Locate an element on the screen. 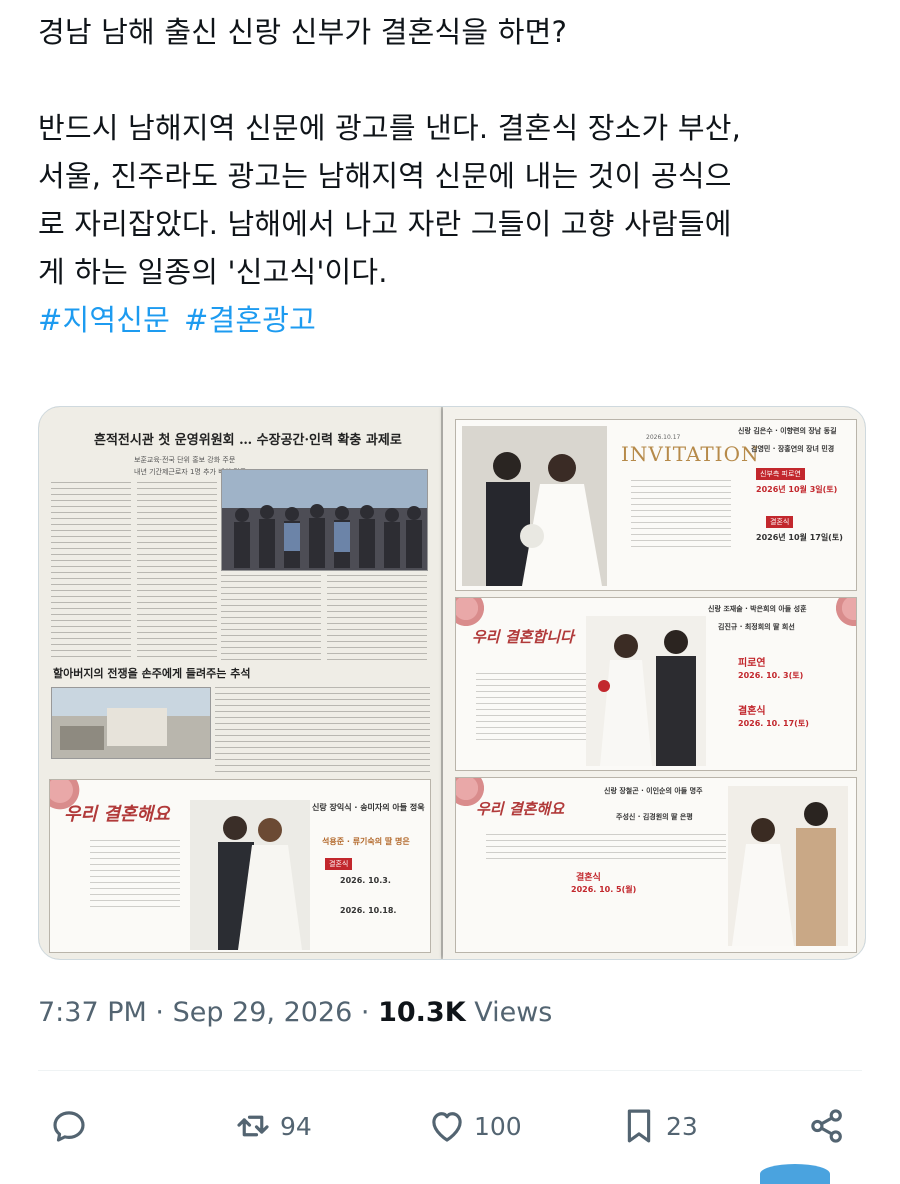  ad-bride-family: 주성신 · 김경원의 딸 은평 is located at coordinates (654, 817).